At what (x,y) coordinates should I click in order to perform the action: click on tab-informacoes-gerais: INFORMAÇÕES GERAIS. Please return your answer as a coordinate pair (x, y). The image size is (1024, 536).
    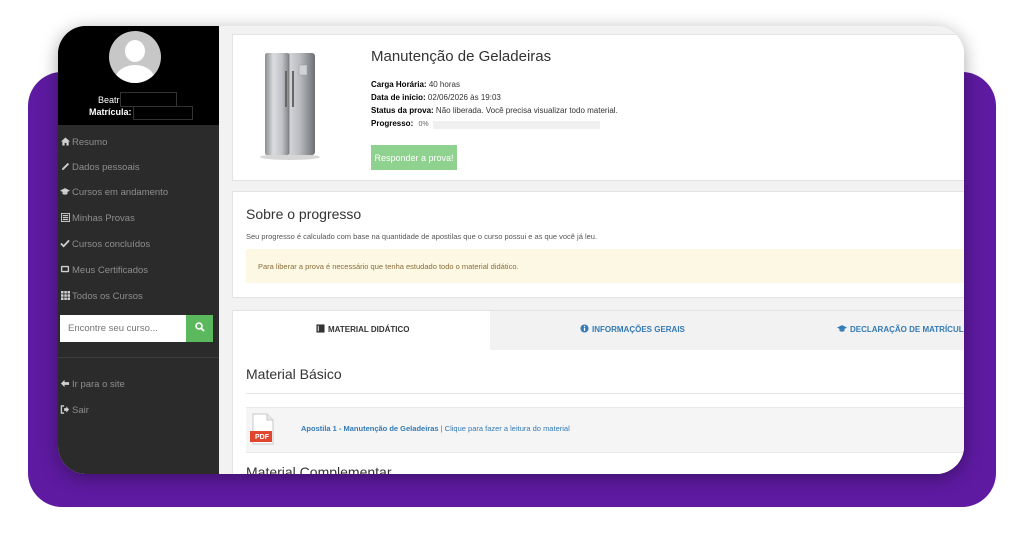
    Looking at the image, I should click on (632, 329).